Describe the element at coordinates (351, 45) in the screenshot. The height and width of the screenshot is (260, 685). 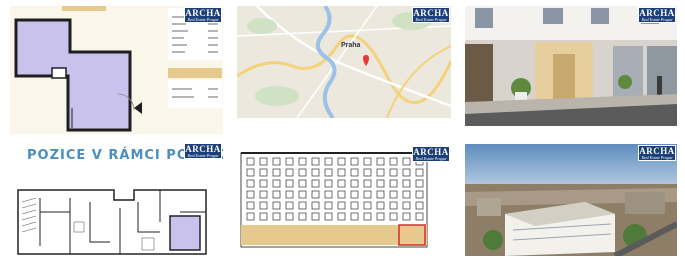
I see `map-city-label: Praha` at that location.